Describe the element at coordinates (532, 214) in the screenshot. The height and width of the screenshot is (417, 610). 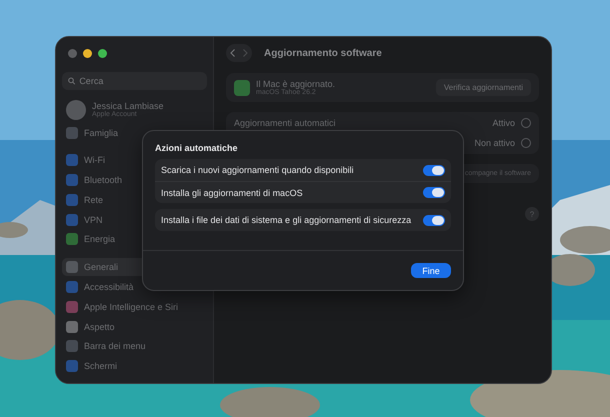
I see `help-button: ?` at that location.